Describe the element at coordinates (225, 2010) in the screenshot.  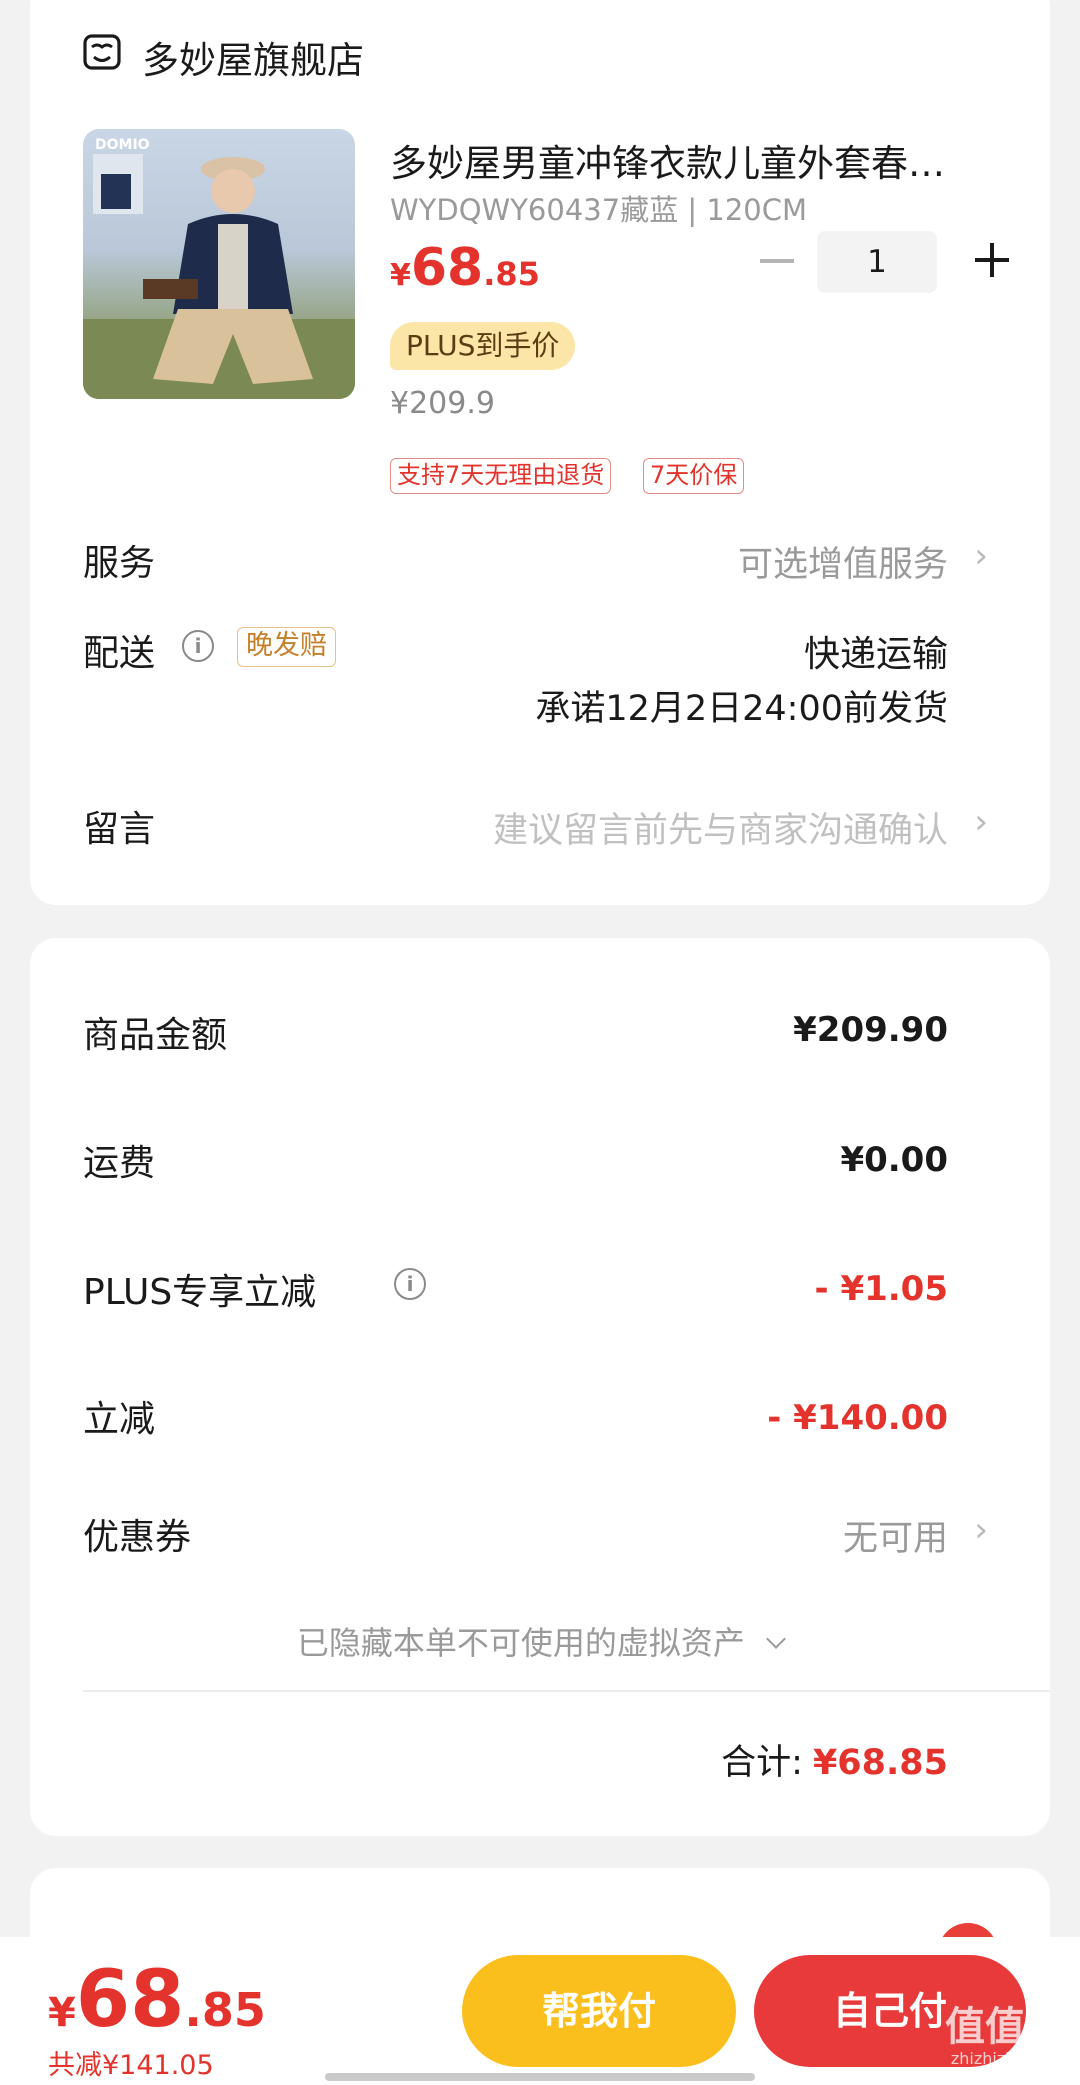
I see `bottom-price-decimal: .85` at that location.